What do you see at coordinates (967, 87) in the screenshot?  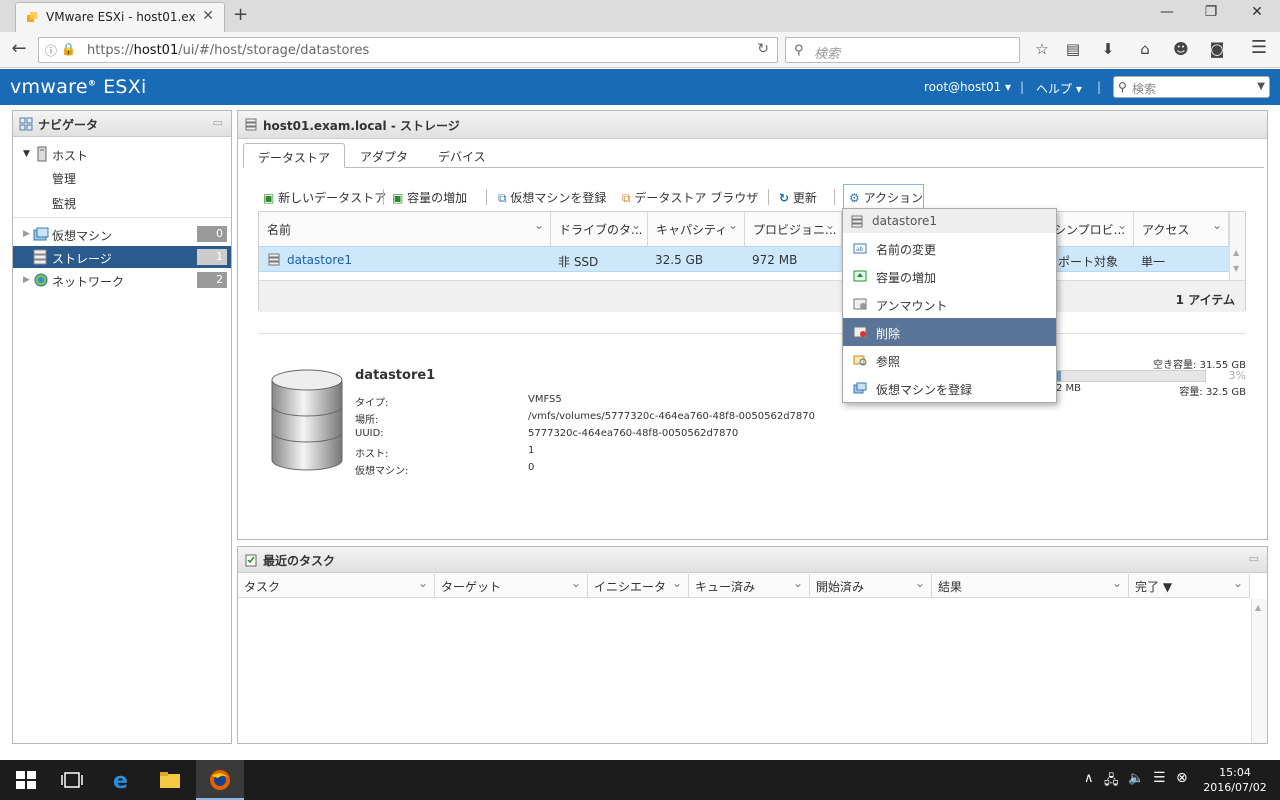 I see `user-menu: root@host01 ▾` at bounding box center [967, 87].